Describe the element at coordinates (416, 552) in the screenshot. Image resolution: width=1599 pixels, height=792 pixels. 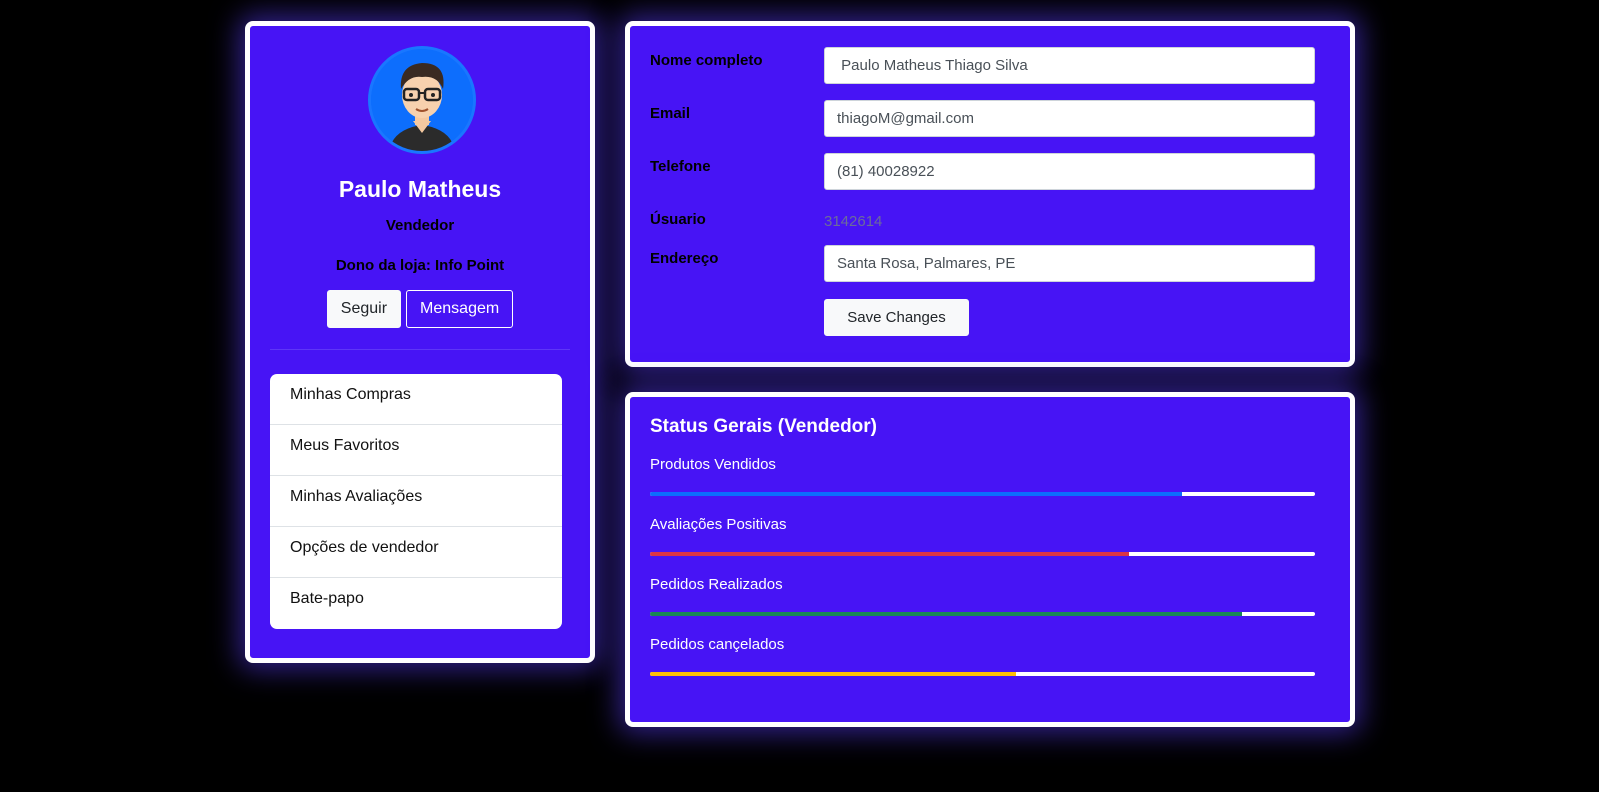
I see `menu-item-opcoes-vendedor: Opções de vendedor` at that location.